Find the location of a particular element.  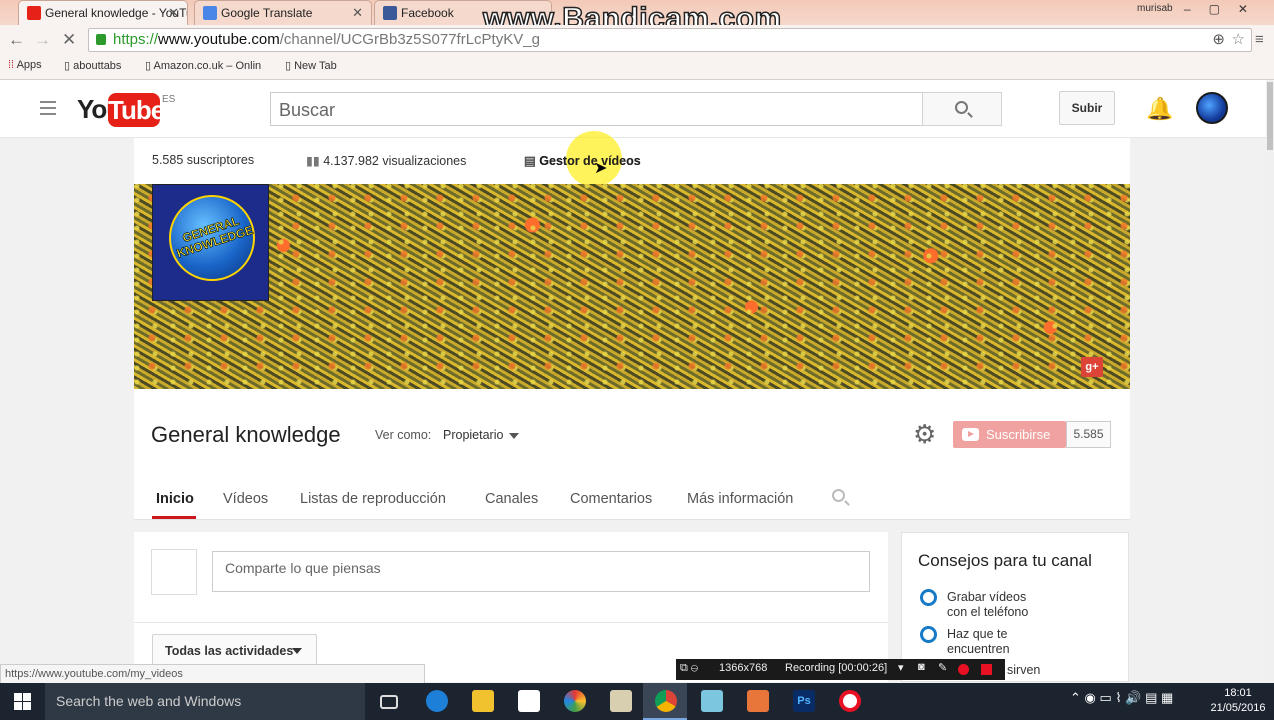

channel-logo: GENERAL KNOWLEDGE is located at coordinates (210, 242).